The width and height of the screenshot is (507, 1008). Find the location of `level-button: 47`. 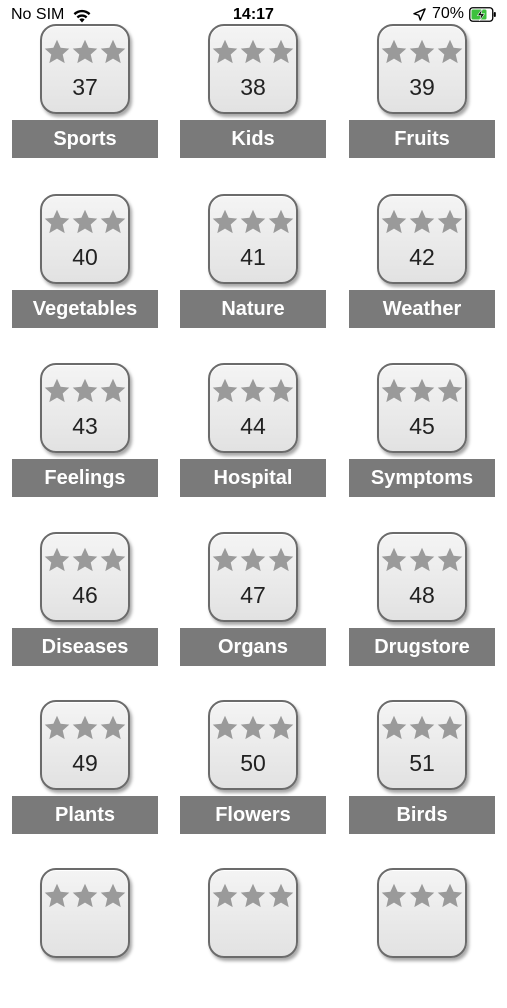

level-button: 47 is located at coordinates (253, 577).